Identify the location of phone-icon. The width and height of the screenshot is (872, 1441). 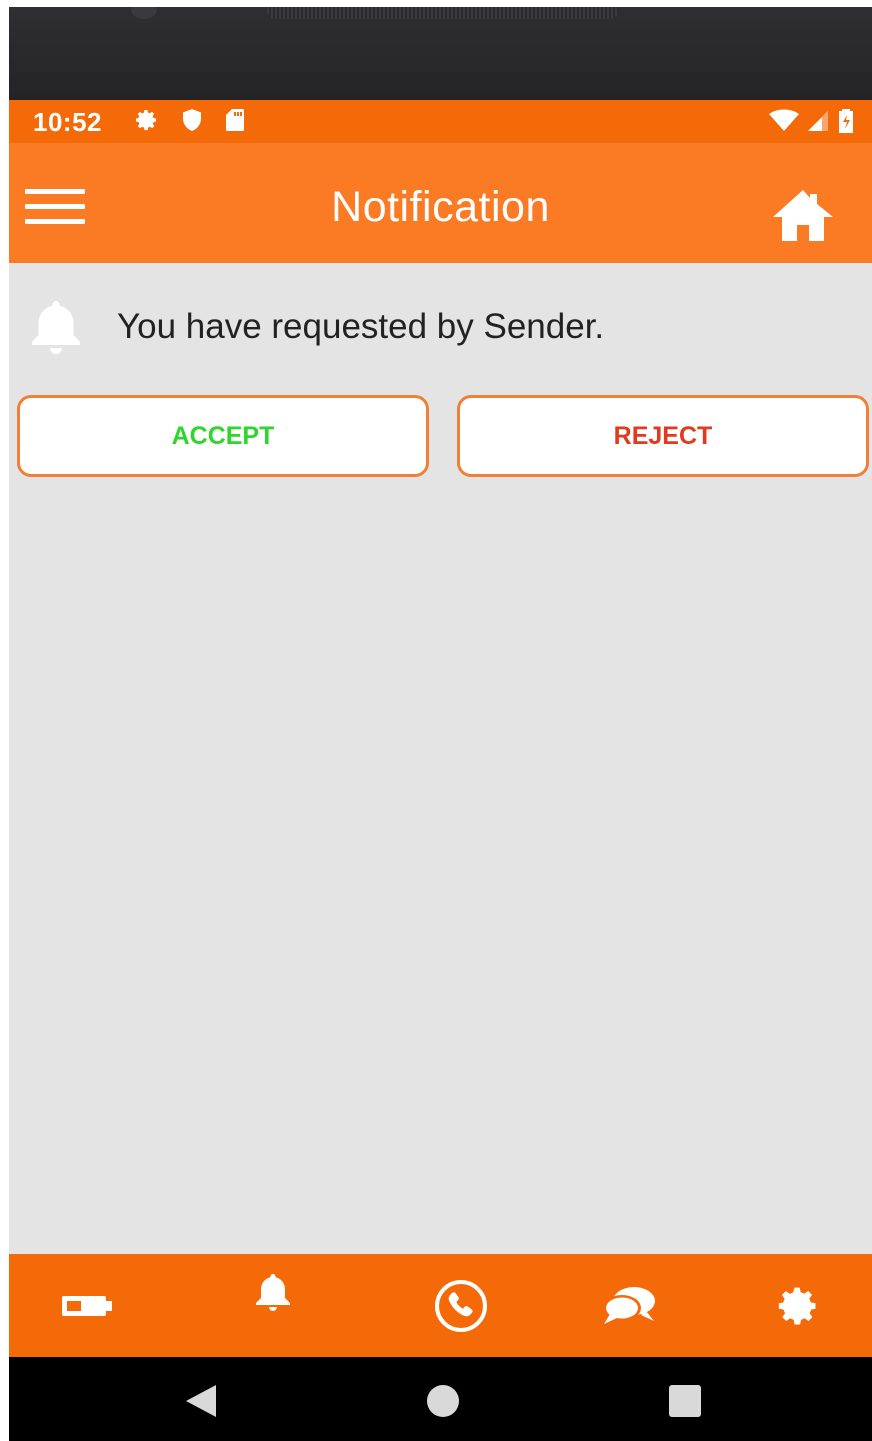
(461, 1305).